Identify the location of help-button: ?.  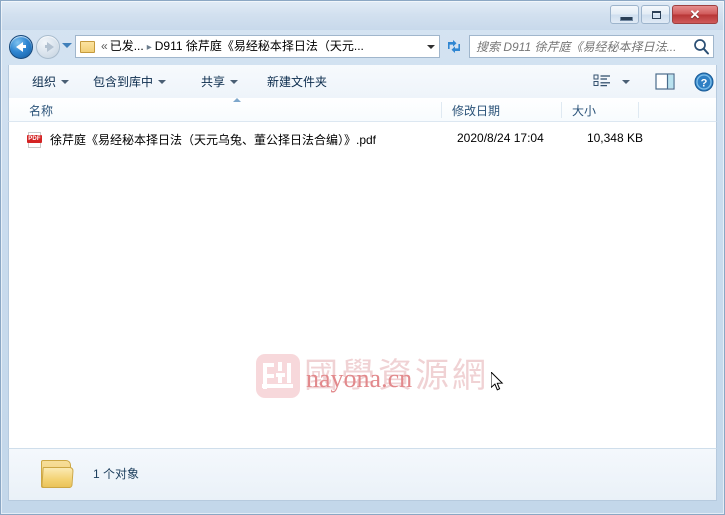
(704, 81).